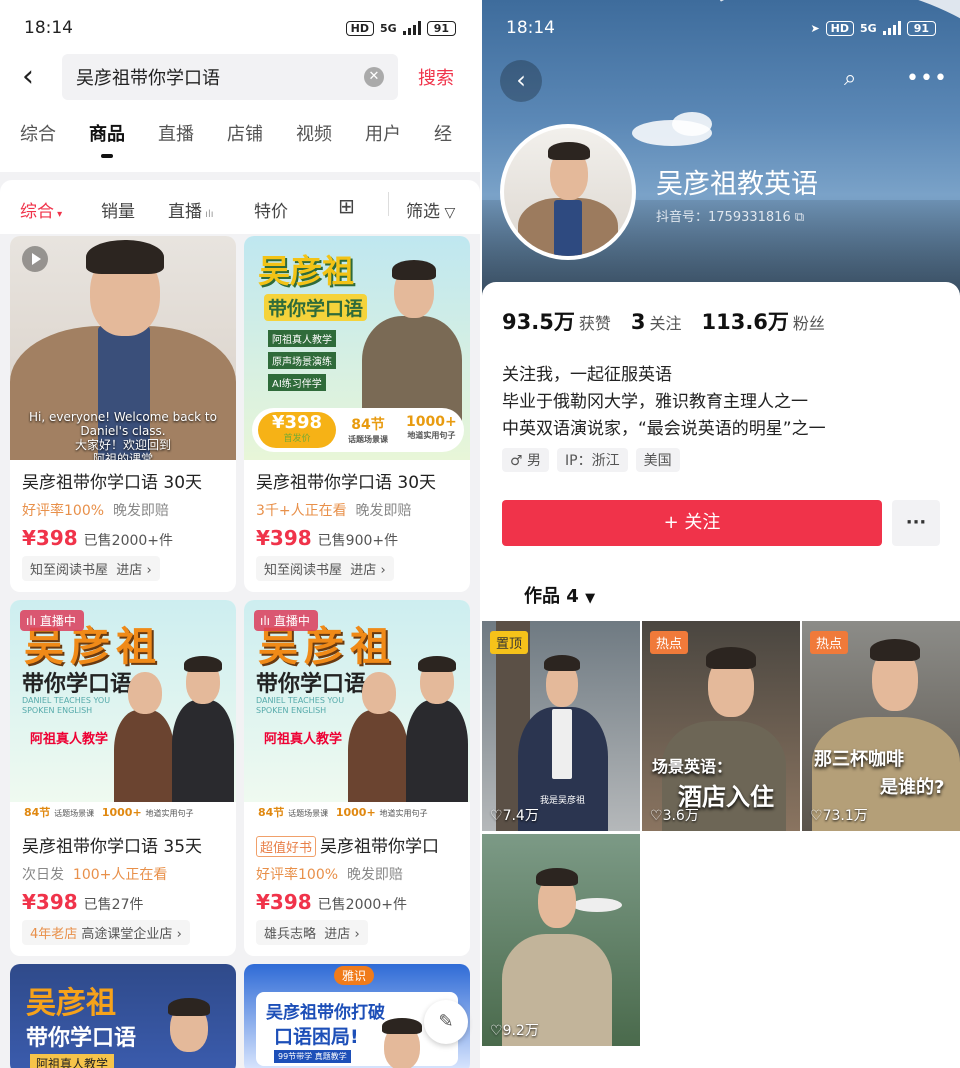 This screenshot has width=960, height=1068. I want to click on person-body, so click(378, 760).